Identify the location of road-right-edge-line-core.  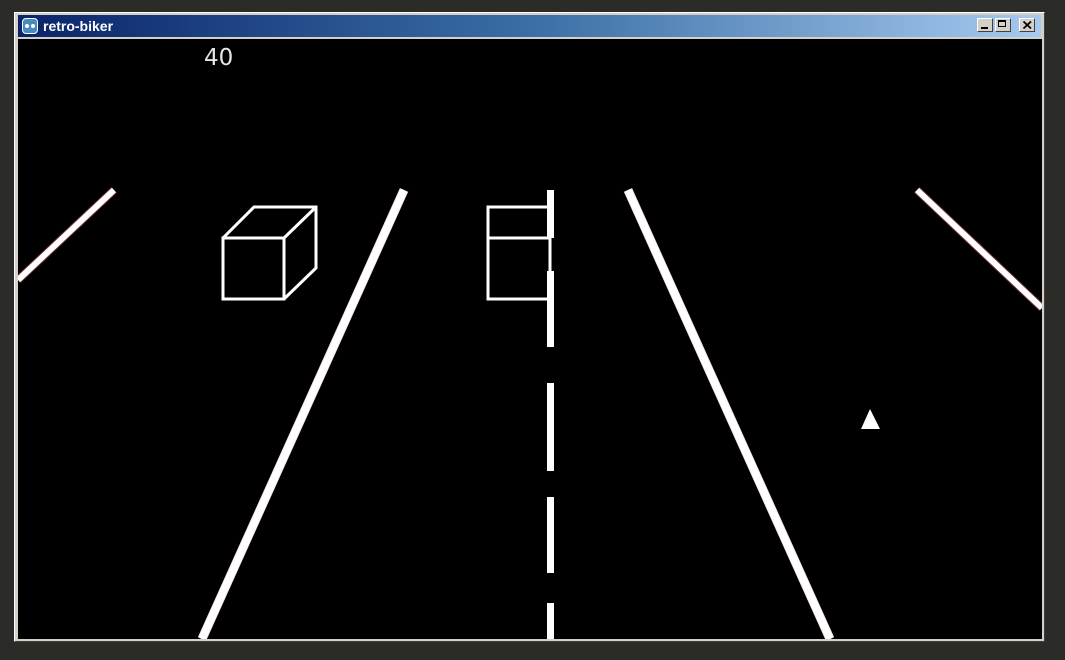
(978, 249).